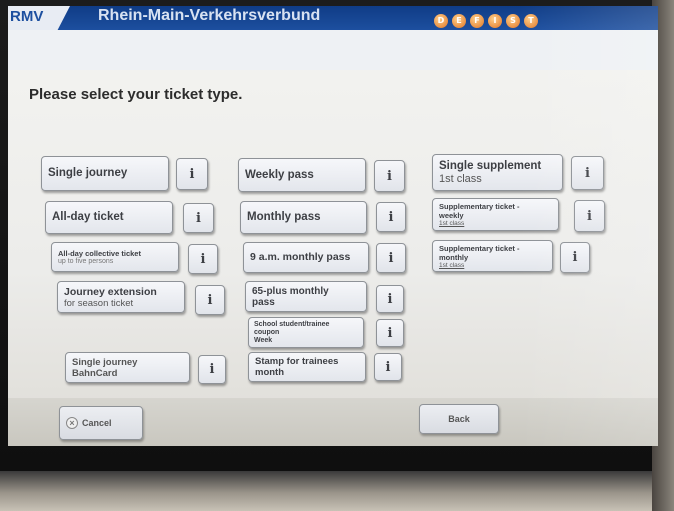  Describe the element at coordinates (390, 333) in the screenshot. I see `info-school-student-coupon: i` at that location.